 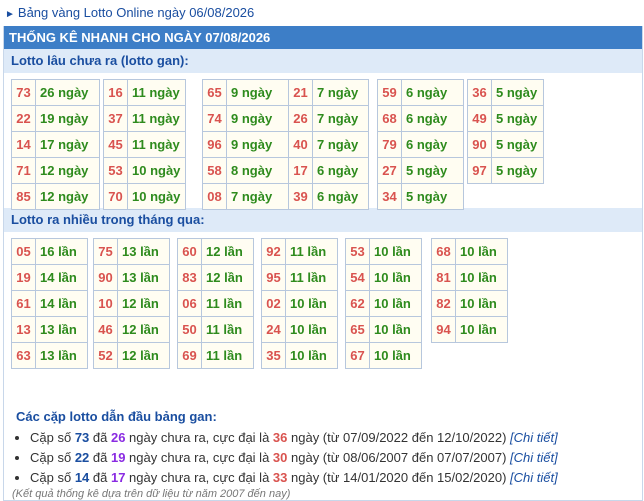 What do you see at coordinates (131, 329) in the screenshot?
I see `nhieu-row: 46 12 lần` at bounding box center [131, 329].